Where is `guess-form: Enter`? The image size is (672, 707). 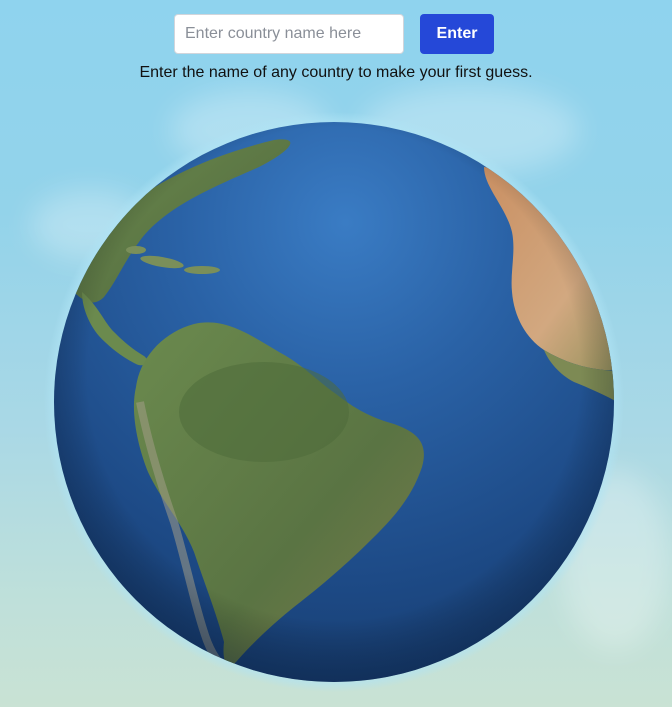
guess-form: Enter is located at coordinates (336, 34).